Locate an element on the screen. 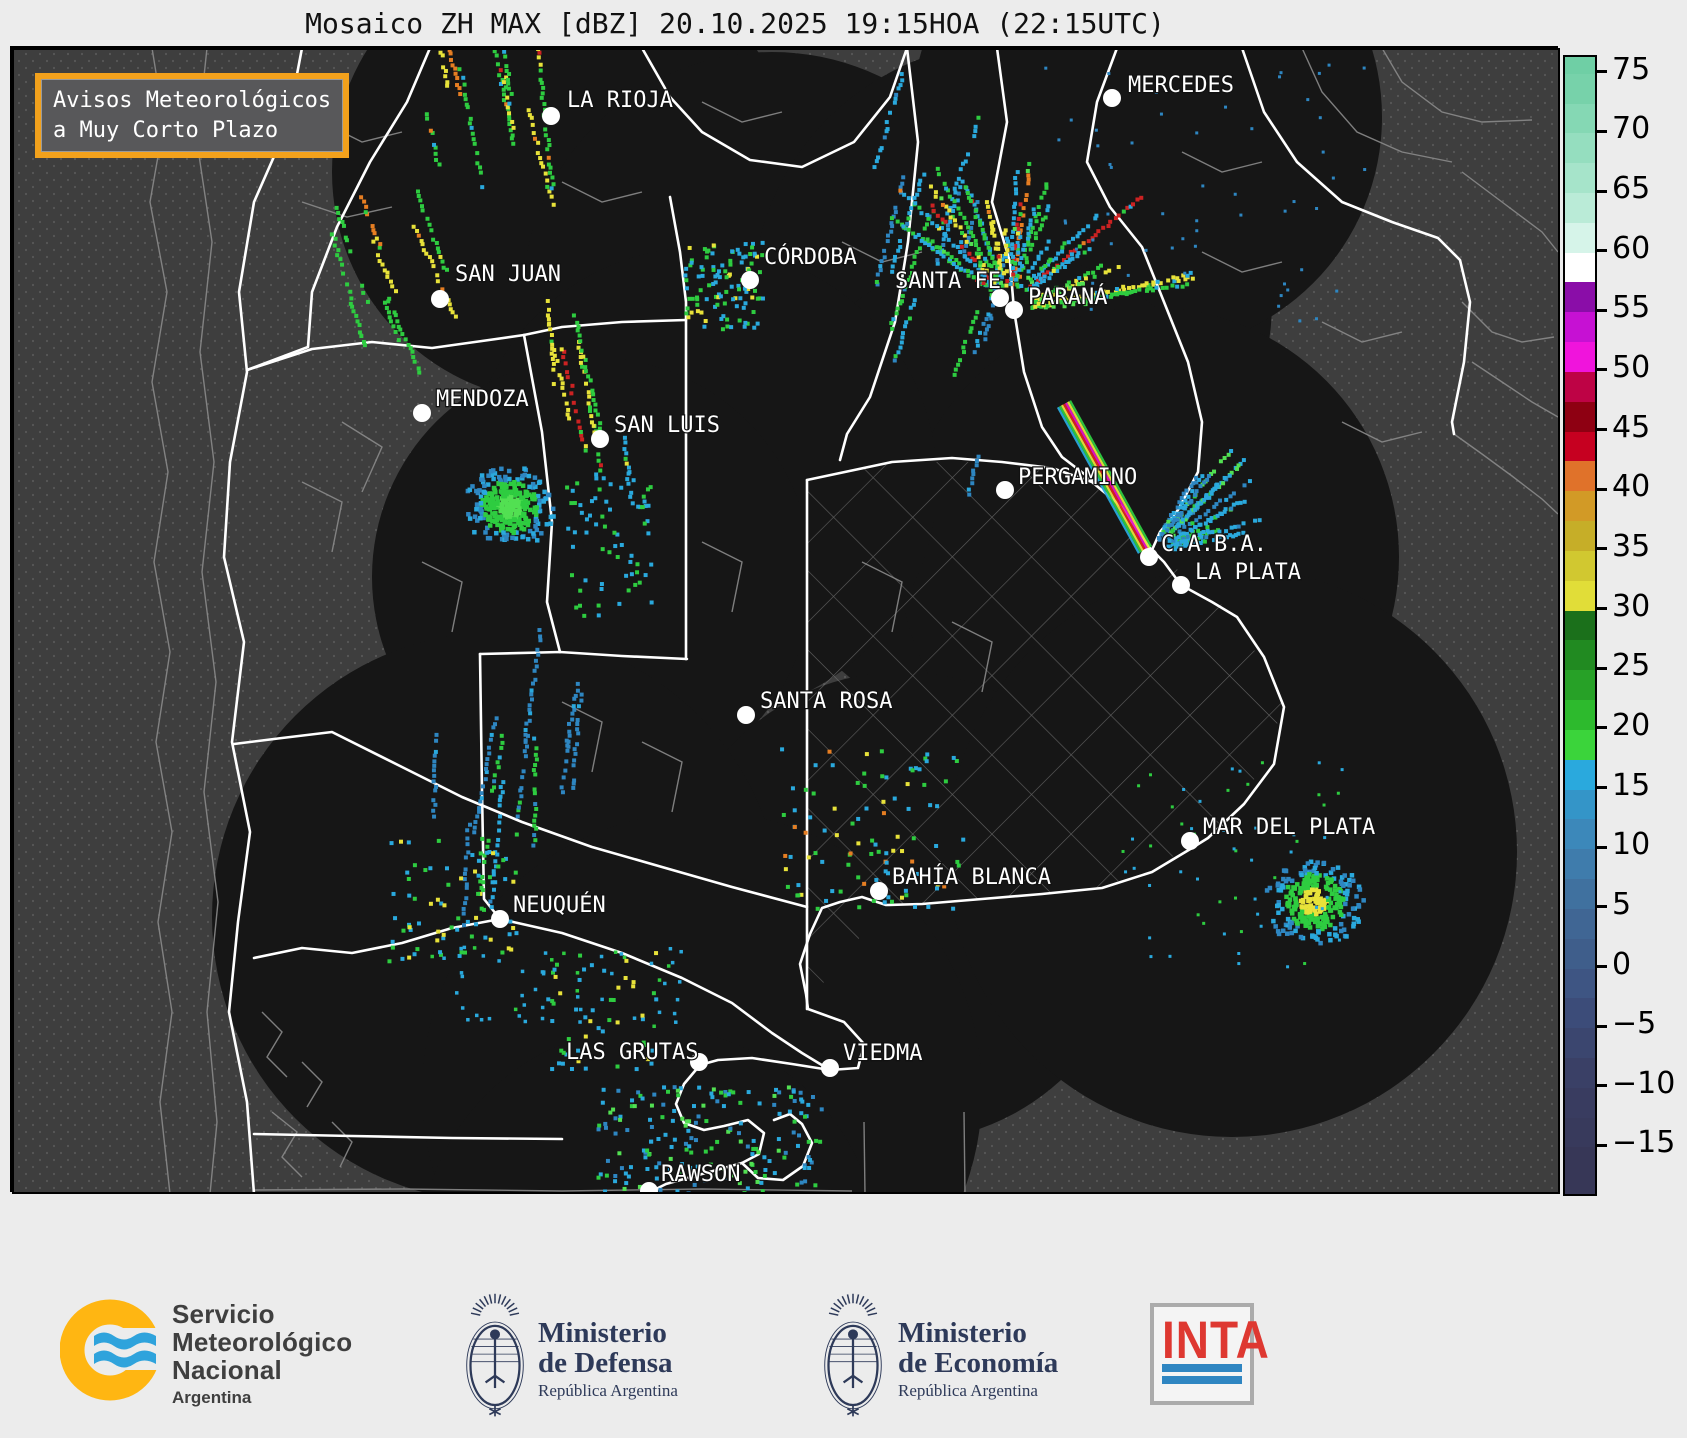 The height and width of the screenshot is (1438, 1687). city-label: LA RIOJA is located at coordinates (620, 100).